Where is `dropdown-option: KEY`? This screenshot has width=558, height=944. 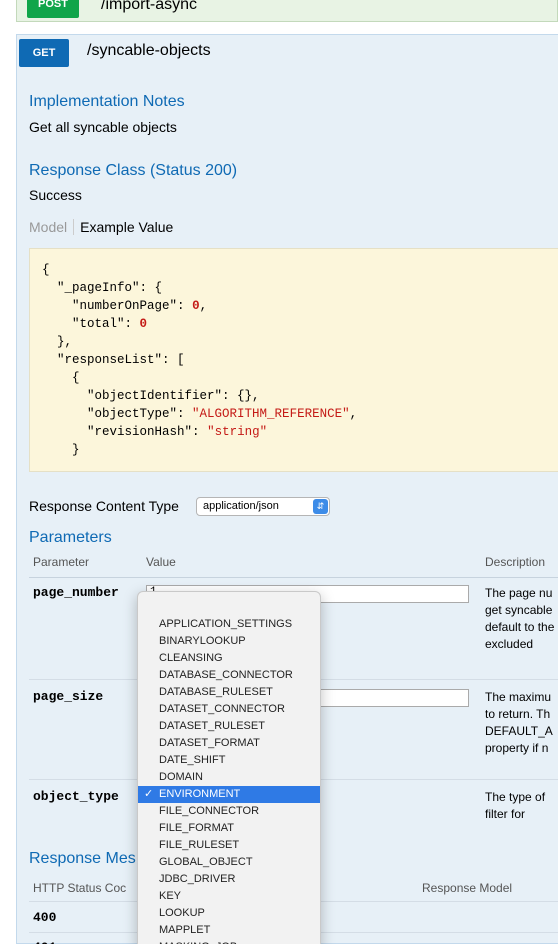
dropdown-option: KEY is located at coordinates (229, 896).